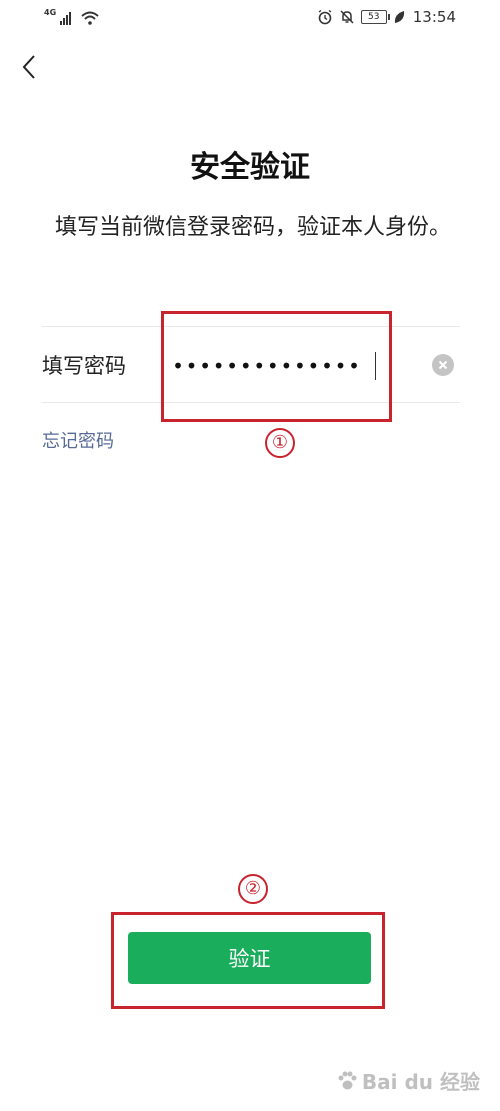  What do you see at coordinates (90, 18) in the screenshot?
I see `wifi-icon` at bounding box center [90, 18].